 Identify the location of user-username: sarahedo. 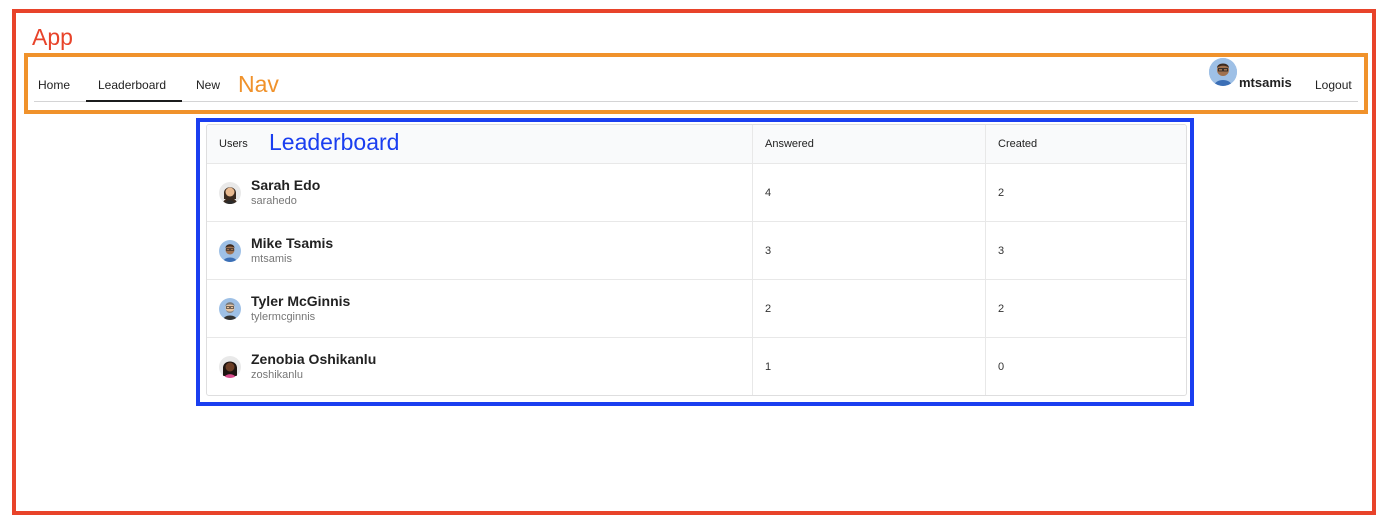
(274, 201).